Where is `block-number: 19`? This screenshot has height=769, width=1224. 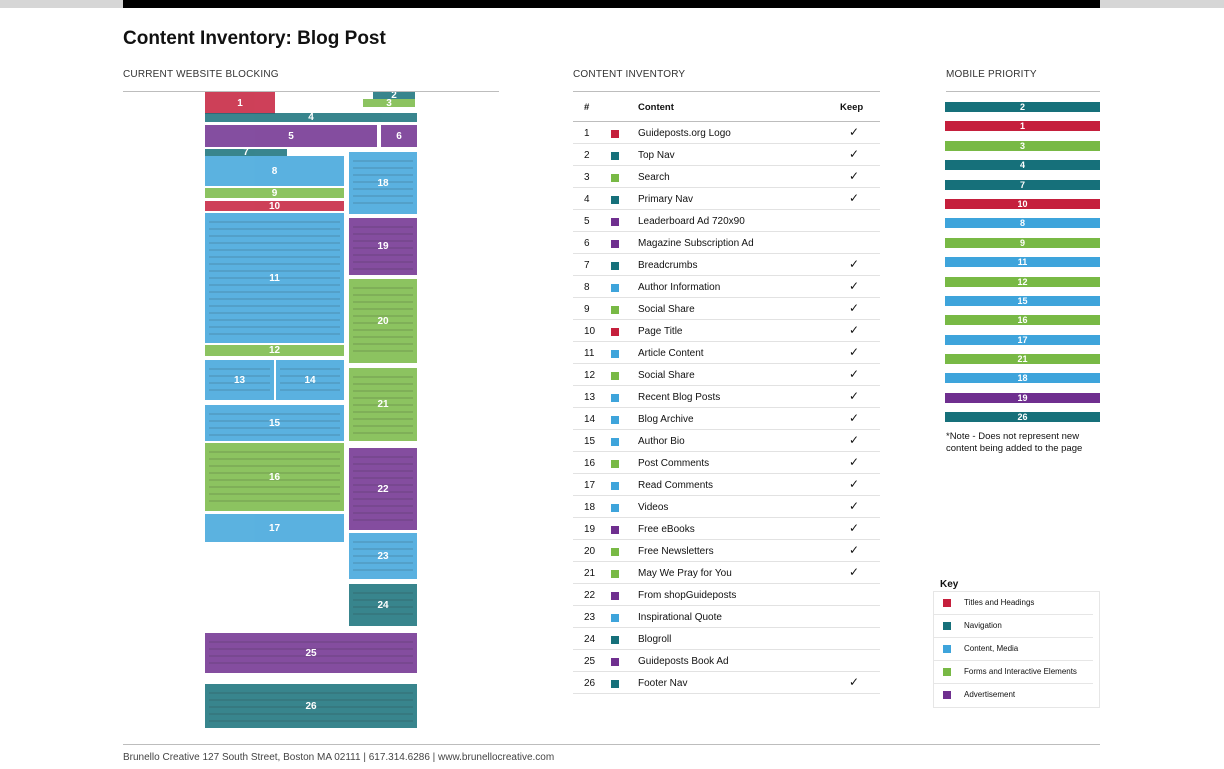 block-number: 19 is located at coordinates (383, 246).